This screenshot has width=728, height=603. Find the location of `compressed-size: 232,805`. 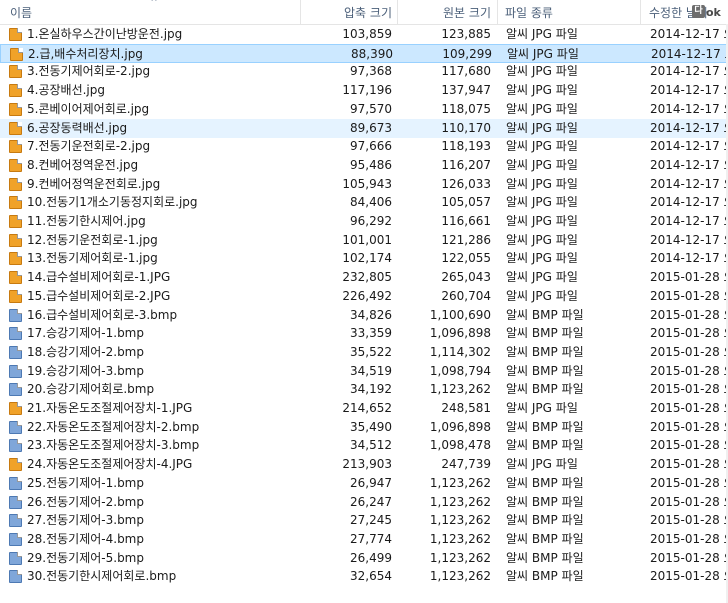

compressed-size: 232,805 is located at coordinates (367, 277).